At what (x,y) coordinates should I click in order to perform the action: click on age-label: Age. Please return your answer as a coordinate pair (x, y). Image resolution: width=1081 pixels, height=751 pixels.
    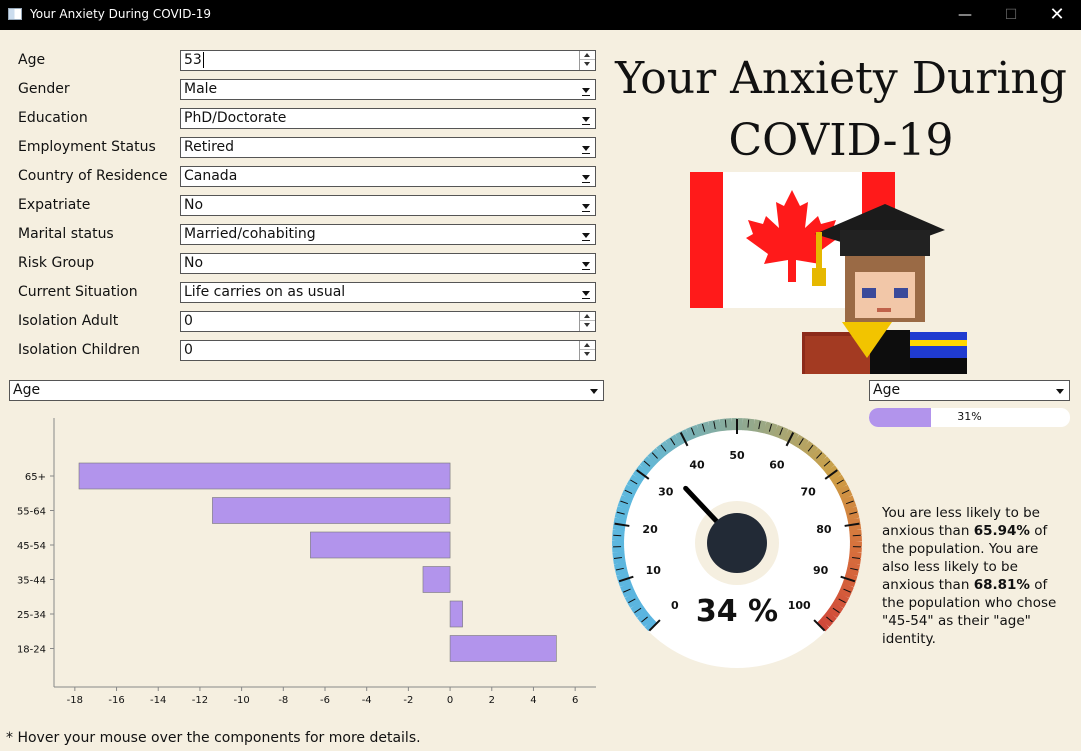
    Looking at the image, I should click on (32, 60).